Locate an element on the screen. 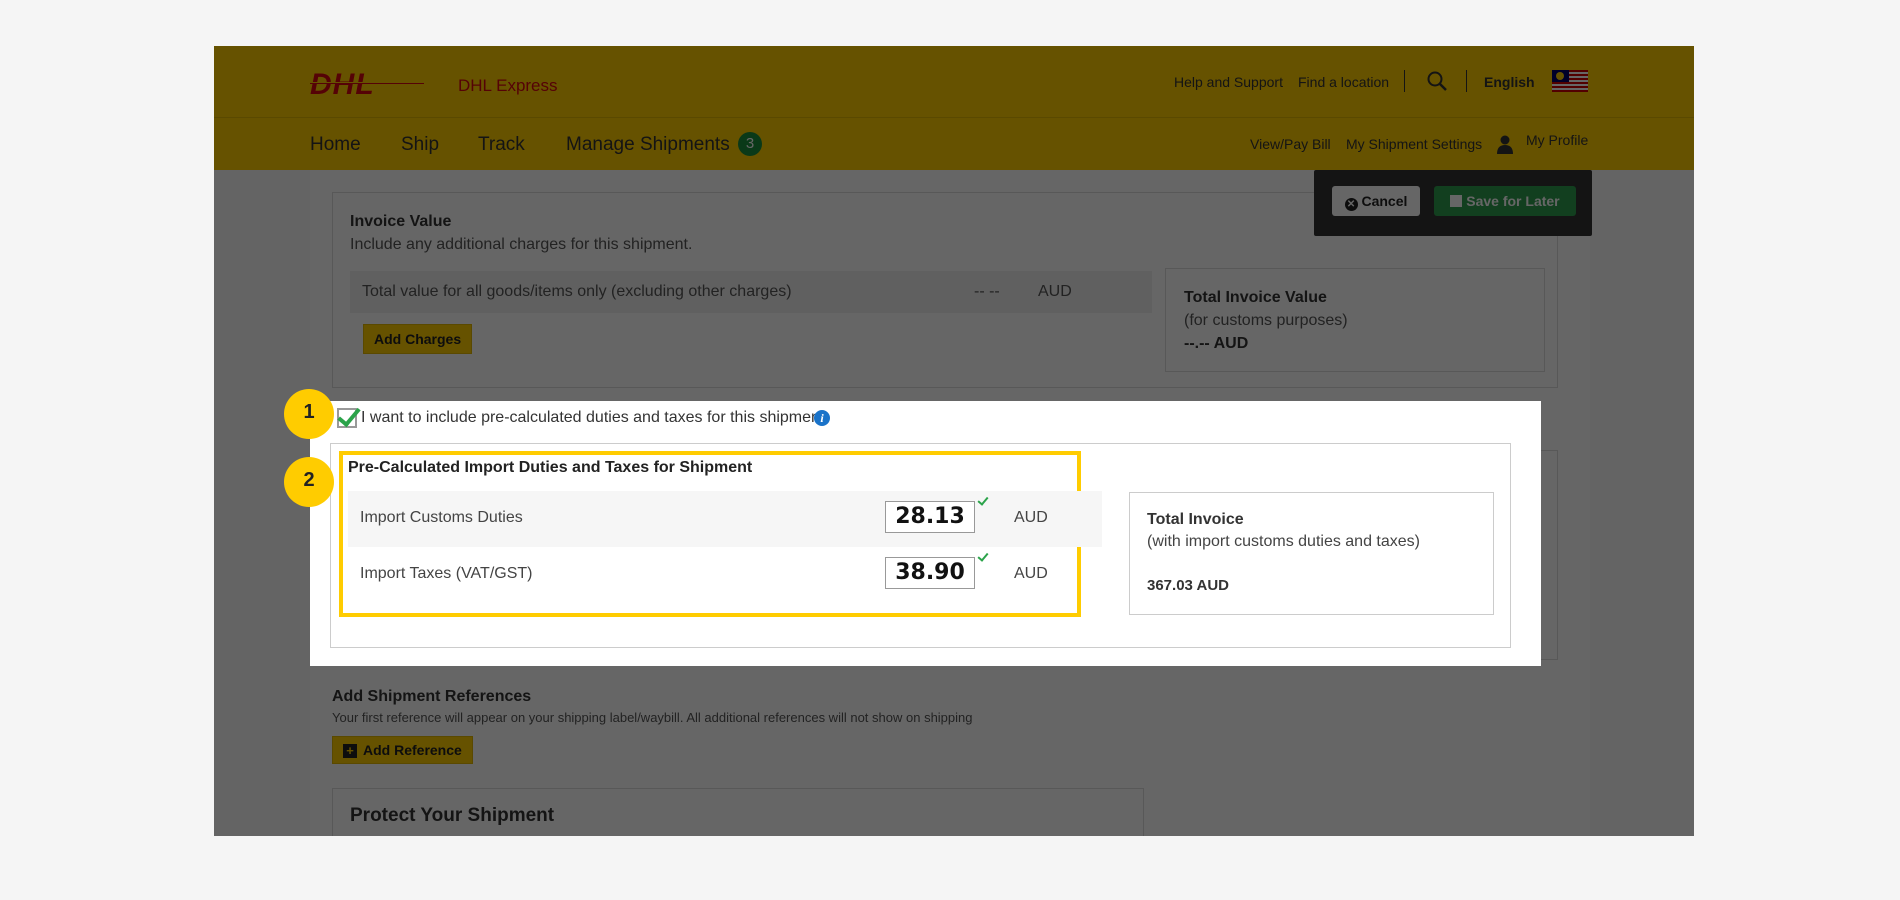 This screenshot has width=1900, height=900. save-icon is located at coordinates (1456, 201).